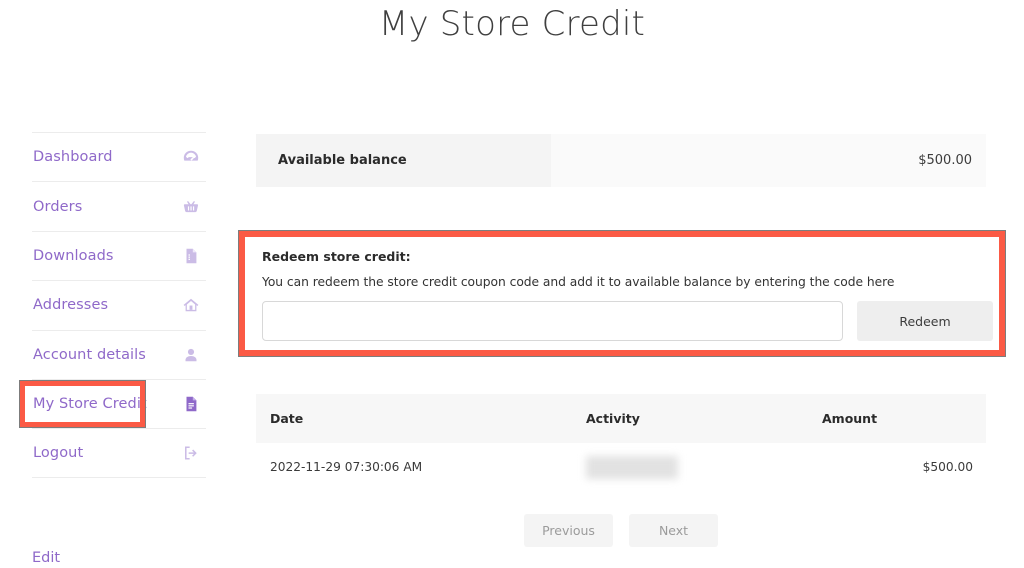 This screenshot has height=568, width=1024. What do you see at coordinates (621, 530) in the screenshot?
I see `pagination: Previous Next` at bounding box center [621, 530].